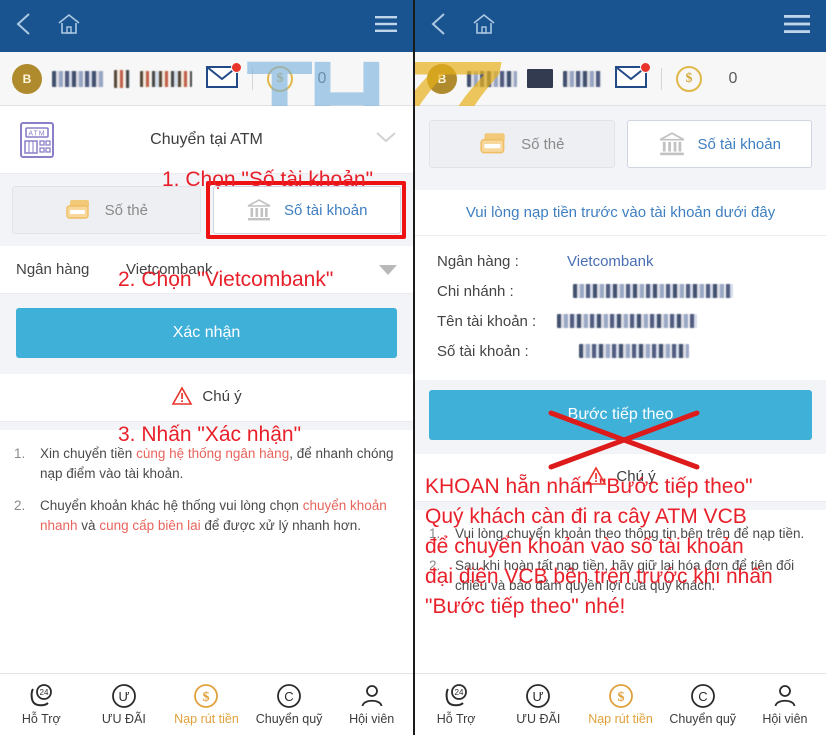 The width and height of the screenshot is (826, 735). Describe the element at coordinates (620, 101) in the screenshot. I see `right-account-bar: B $ 0 77` at that location.